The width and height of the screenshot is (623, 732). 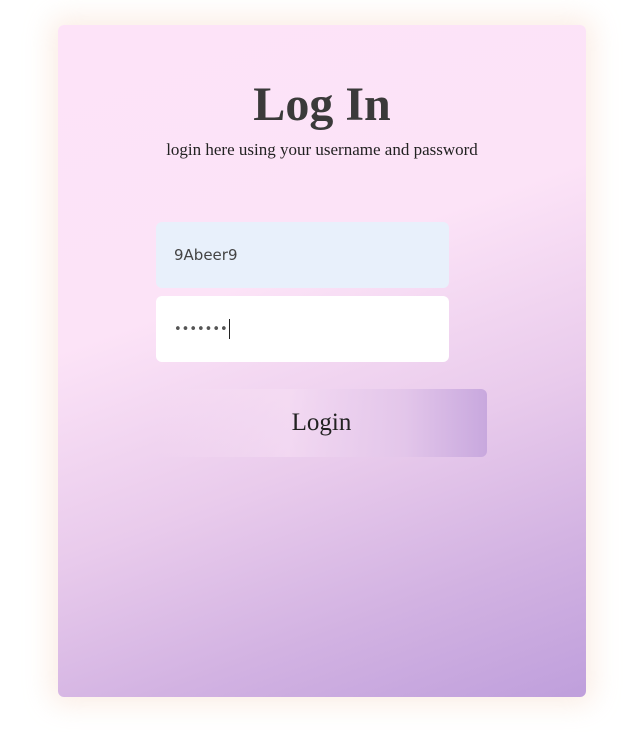 What do you see at coordinates (201, 329) in the screenshot?
I see `password-masked-value: •••••••` at bounding box center [201, 329].